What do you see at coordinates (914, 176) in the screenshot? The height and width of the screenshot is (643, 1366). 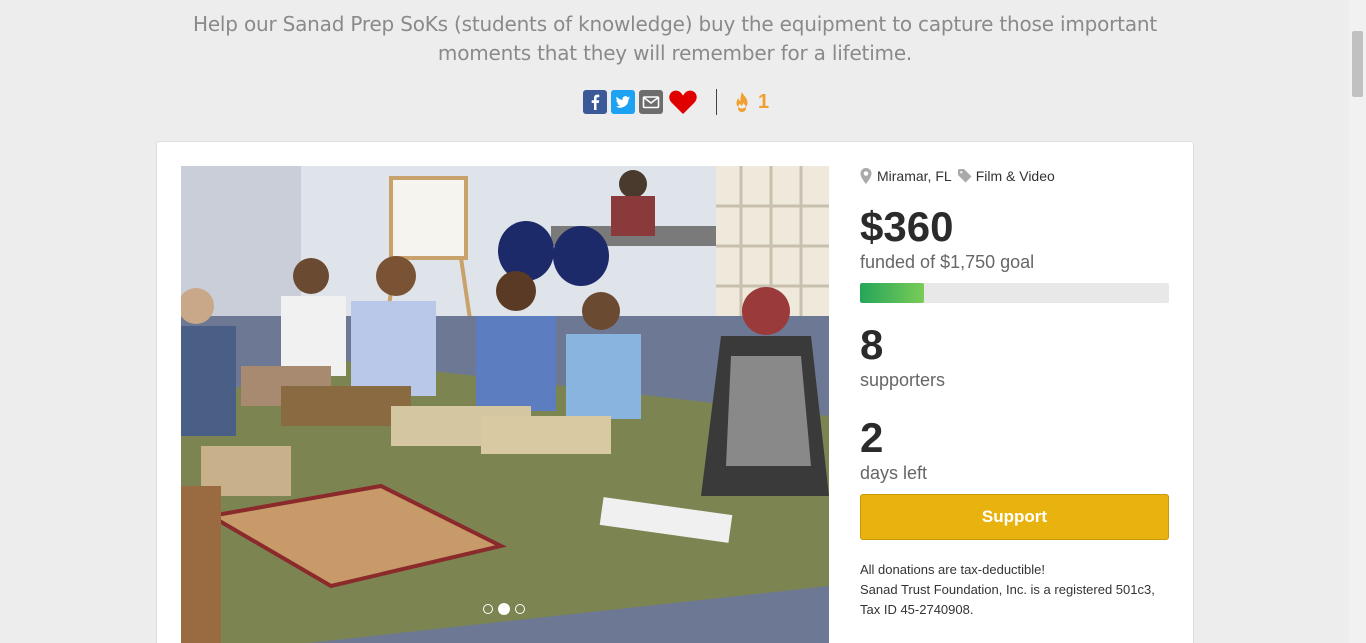 I see `campaign-location: Miramar, FL` at bounding box center [914, 176].